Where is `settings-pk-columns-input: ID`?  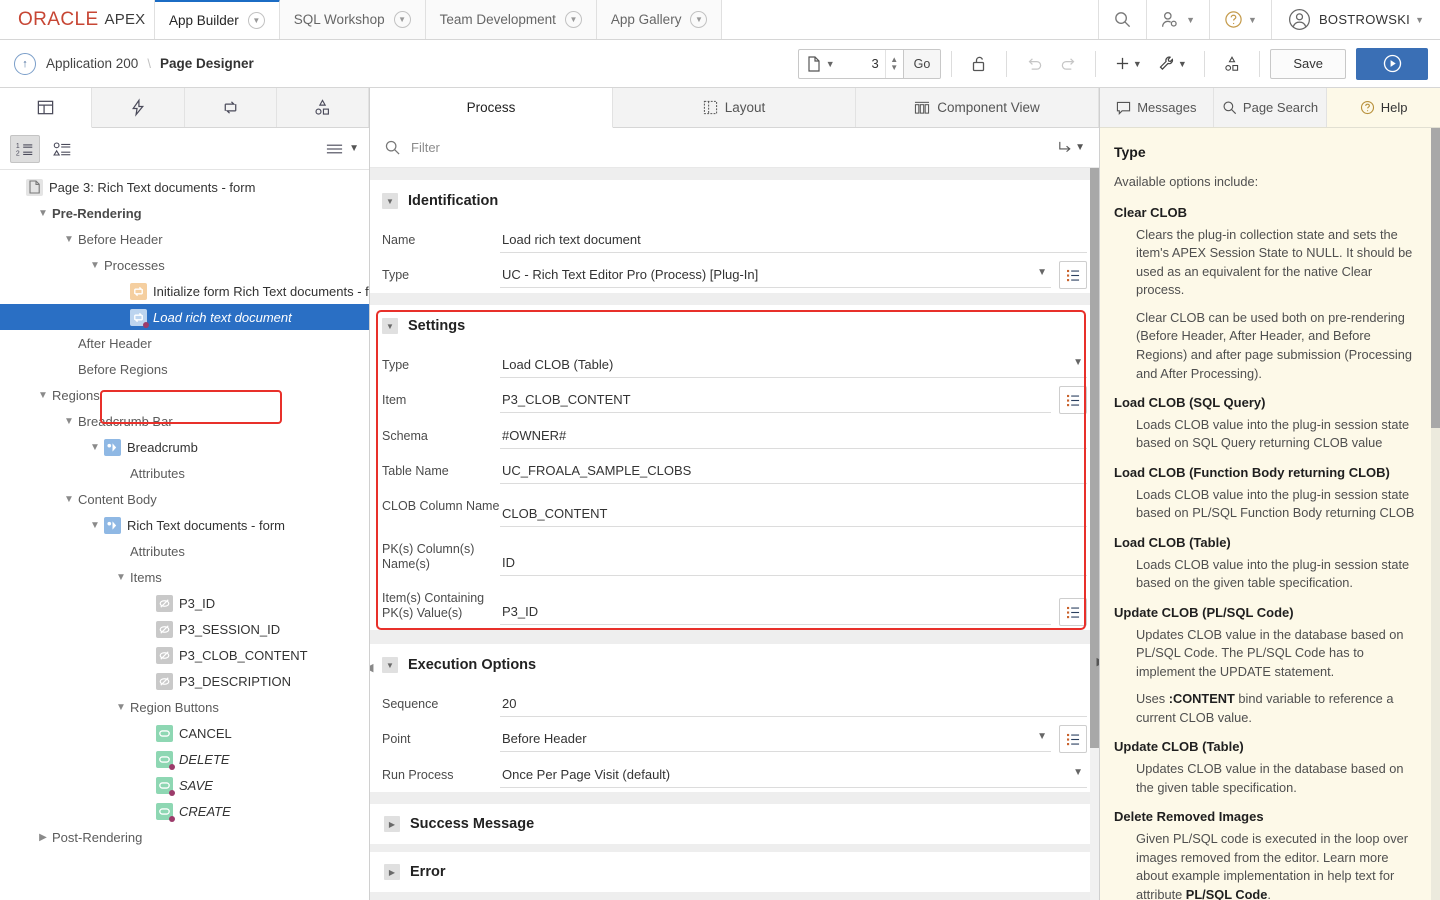 settings-pk-columns-input: ID is located at coordinates (793, 562).